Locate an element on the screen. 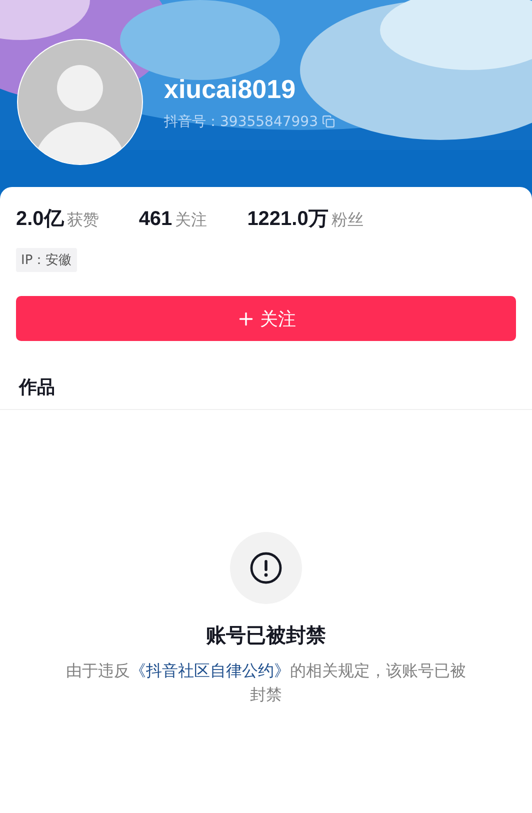 The image size is (532, 813). follow-button: 关注 is located at coordinates (266, 318).